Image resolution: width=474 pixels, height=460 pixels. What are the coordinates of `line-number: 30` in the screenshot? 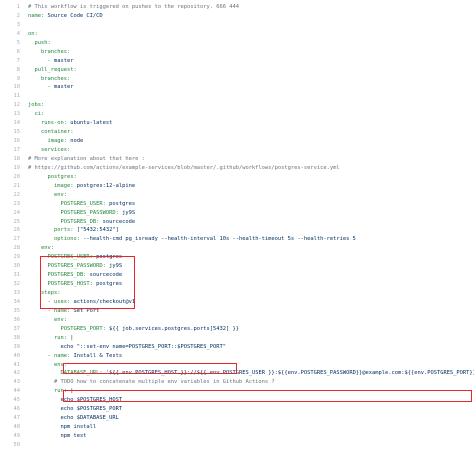 It's located at (17, 266).